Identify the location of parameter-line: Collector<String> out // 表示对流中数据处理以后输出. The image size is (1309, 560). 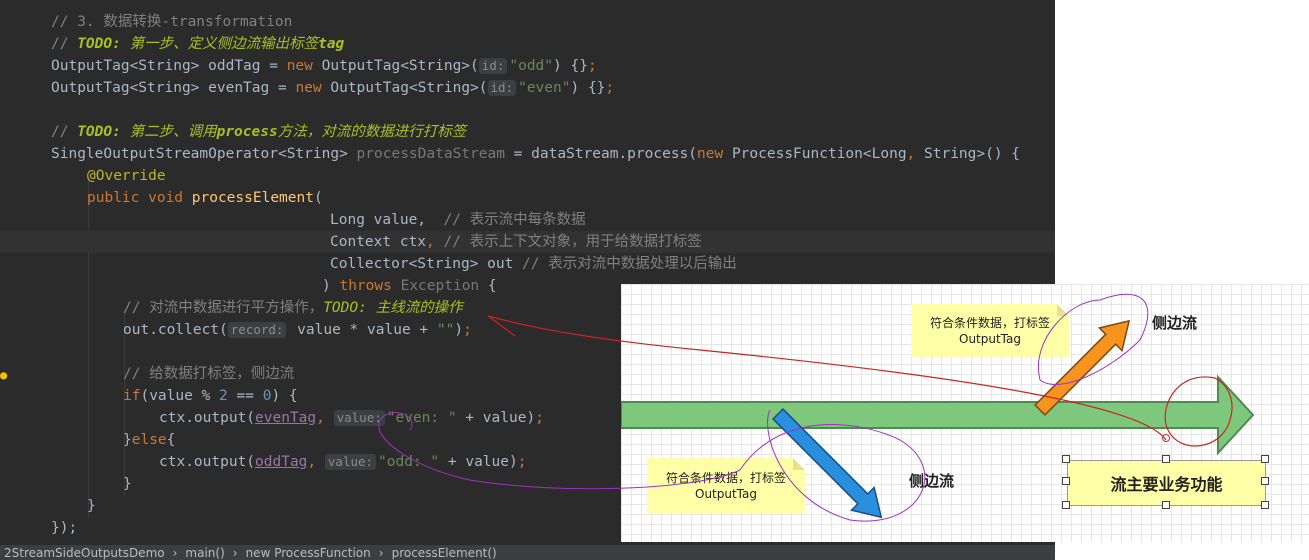
(533, 264).